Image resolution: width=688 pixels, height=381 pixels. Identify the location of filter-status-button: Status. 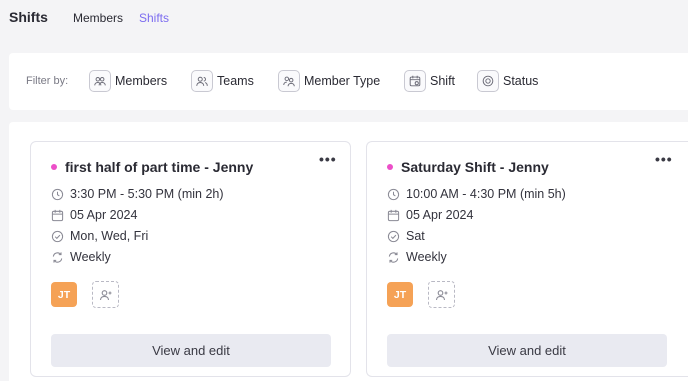
(507, 81).